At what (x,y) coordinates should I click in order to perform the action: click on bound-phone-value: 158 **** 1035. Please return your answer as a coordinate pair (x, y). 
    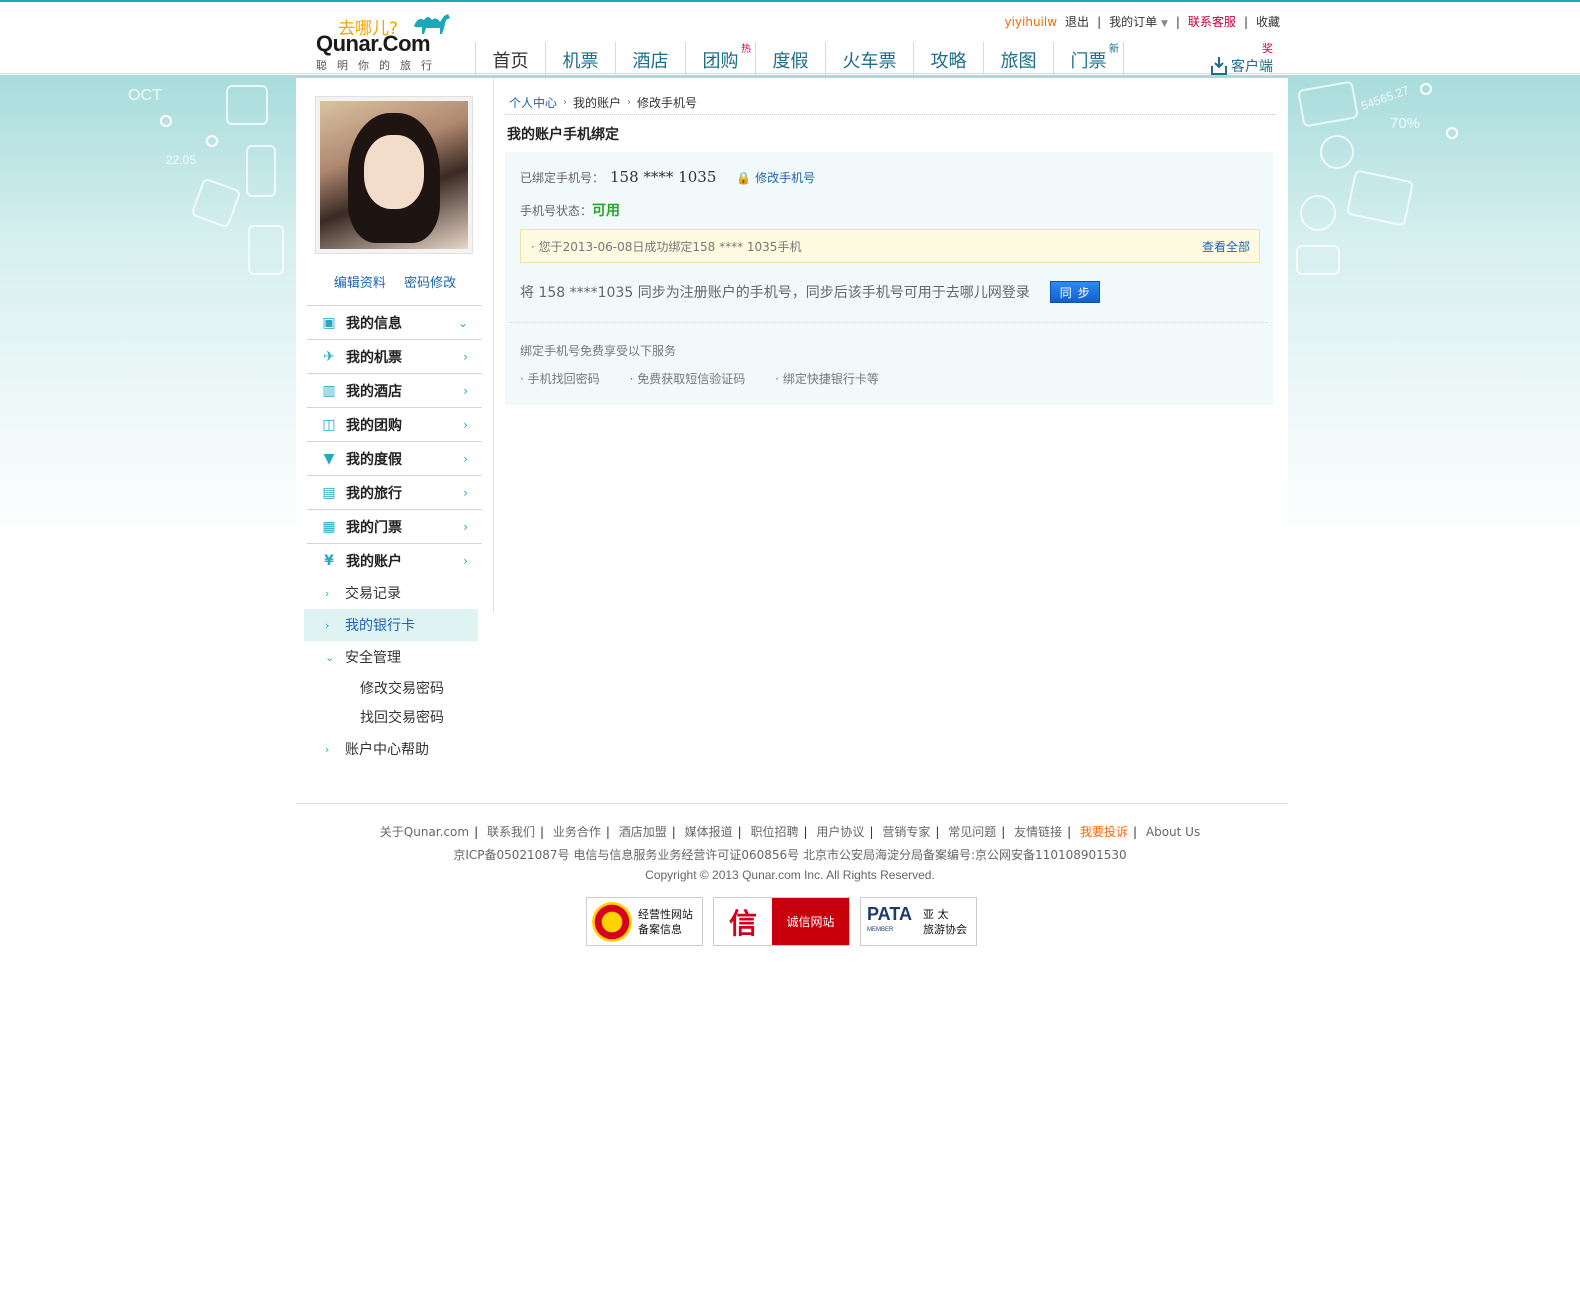
    Looking at the image, I should click on (663, 177).